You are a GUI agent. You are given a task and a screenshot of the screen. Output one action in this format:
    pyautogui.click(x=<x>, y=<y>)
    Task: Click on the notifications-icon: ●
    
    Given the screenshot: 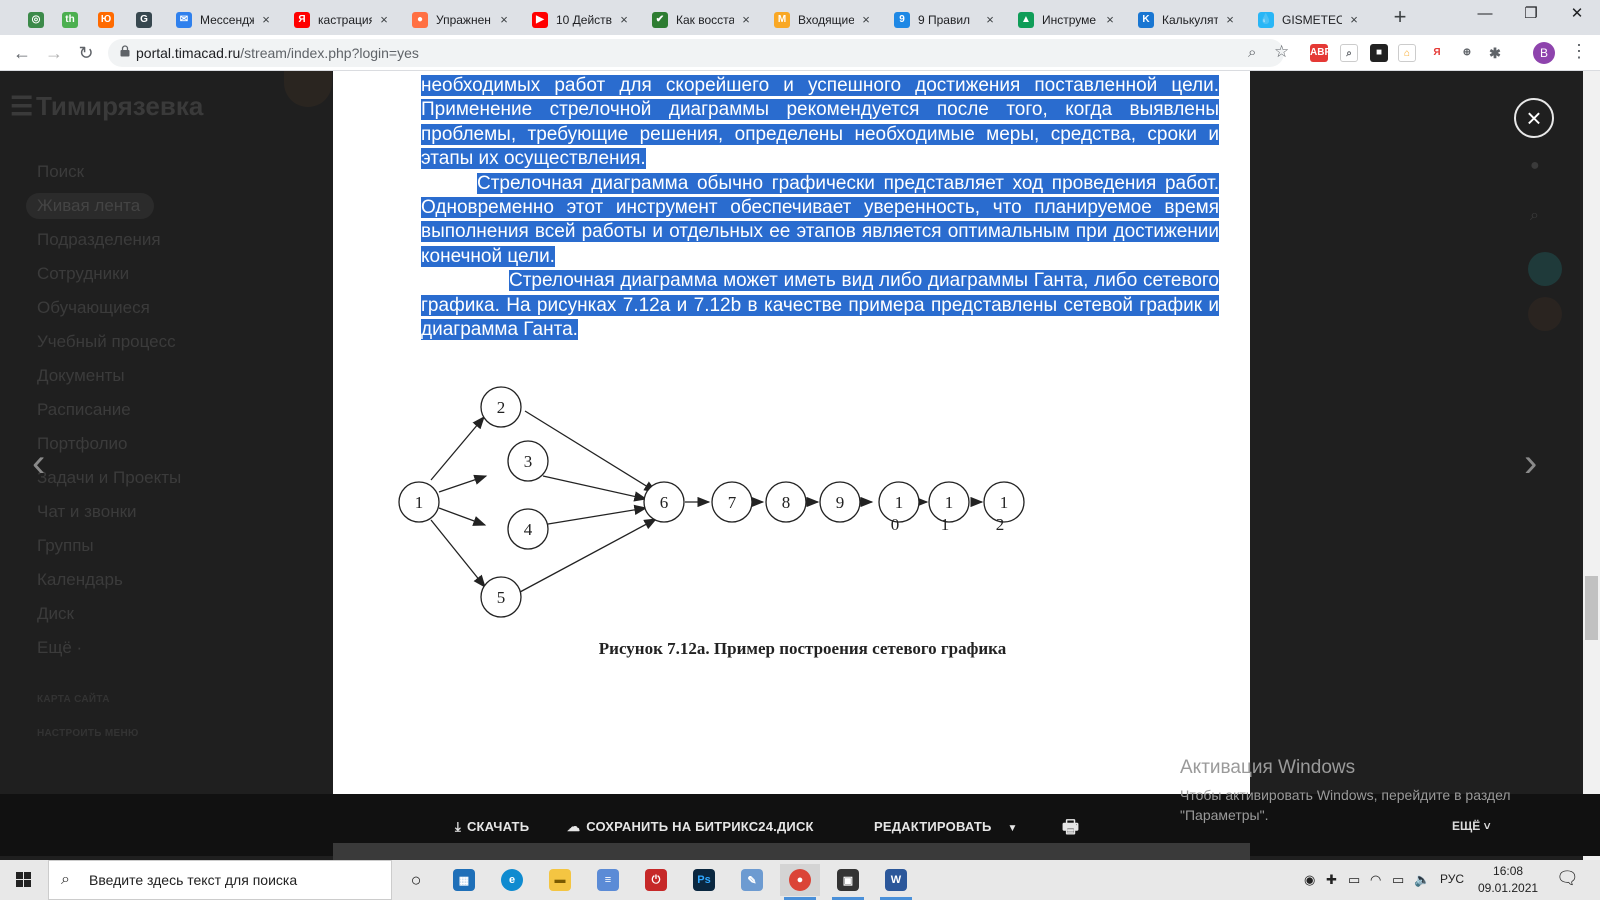 What is the action you would take?
    pyautogui.click(x=1535, y=166)
    